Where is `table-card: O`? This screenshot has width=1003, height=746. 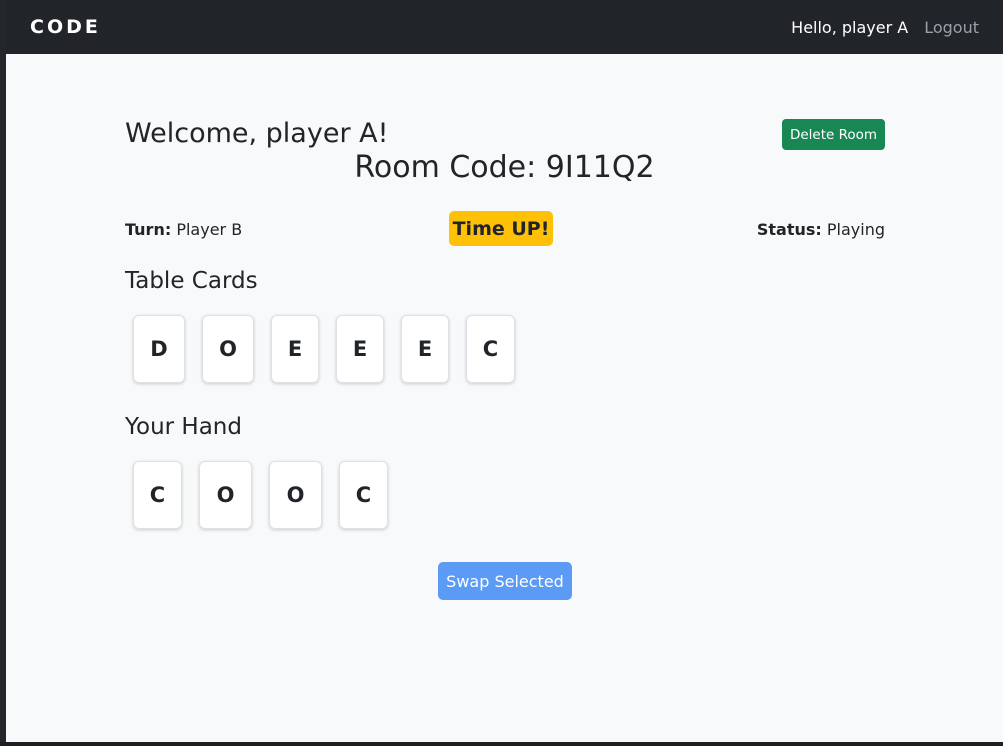 table-card: O is located at coordinates (228, 349).